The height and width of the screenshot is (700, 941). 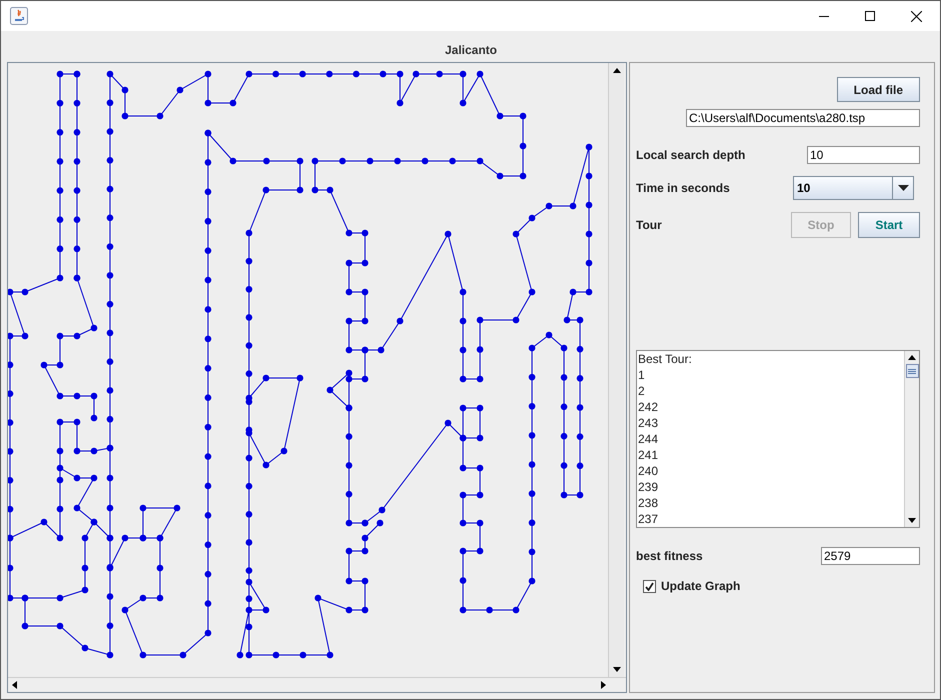 What do you see at coordinates (853, 188) in the screenshot?
I see `time-dropdown: 10` at bounding box center [853, 188].